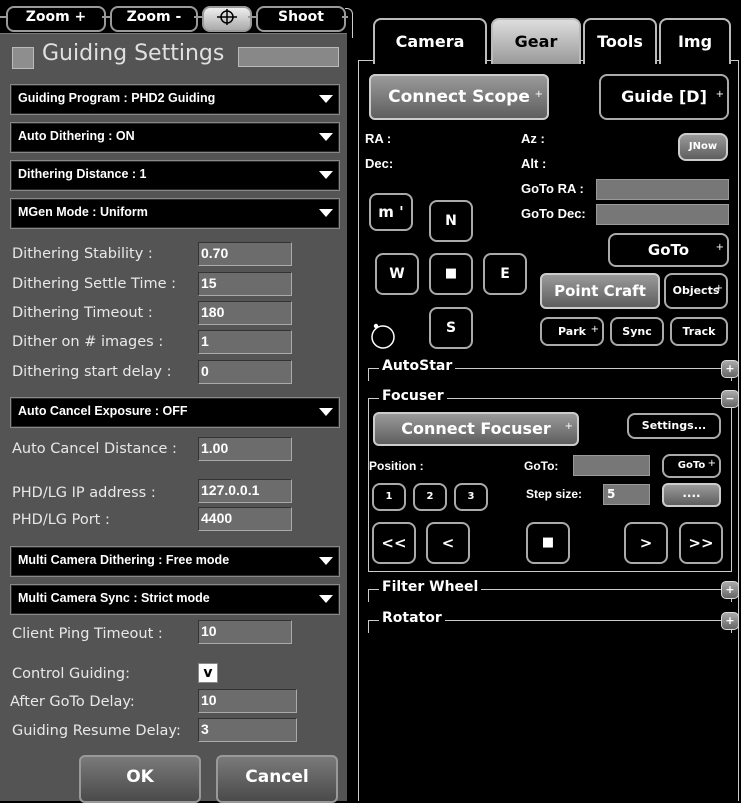 This screenshot has width=741, height=803. What do you see at coordinates (94, 284) in the screenshot?
I see `dithering-settle-label: Dithering Settle Time :` at bounding box center [94, 284].